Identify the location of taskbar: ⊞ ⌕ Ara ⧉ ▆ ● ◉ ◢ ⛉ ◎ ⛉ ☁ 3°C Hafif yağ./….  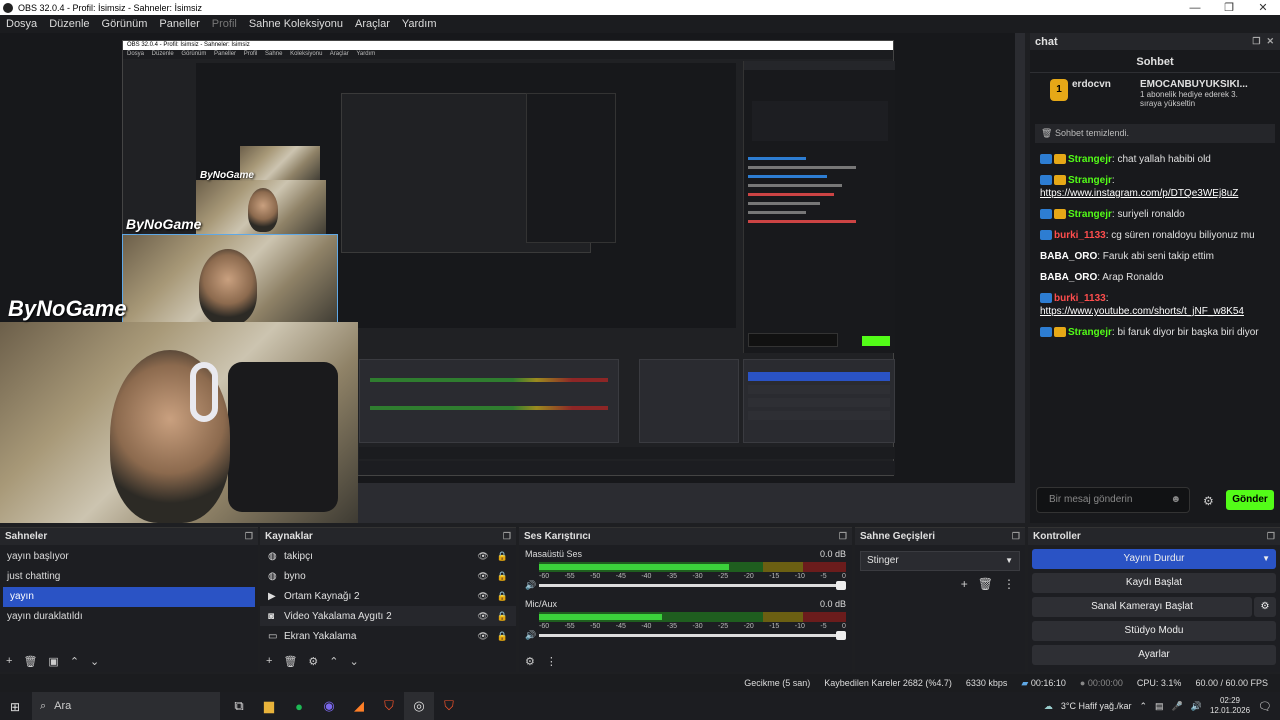
(640, 706).